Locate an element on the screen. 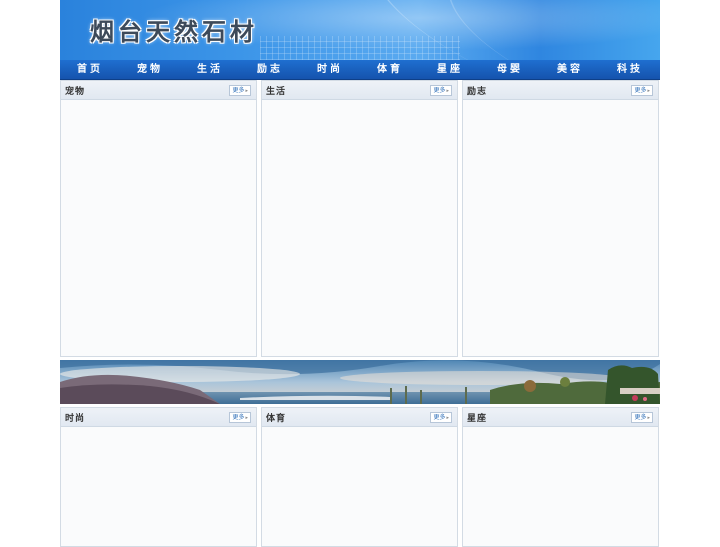 The width and height of the screenshot is (720, 547). nav-item-pets: 宠物 is located at coordinates (150, 69).